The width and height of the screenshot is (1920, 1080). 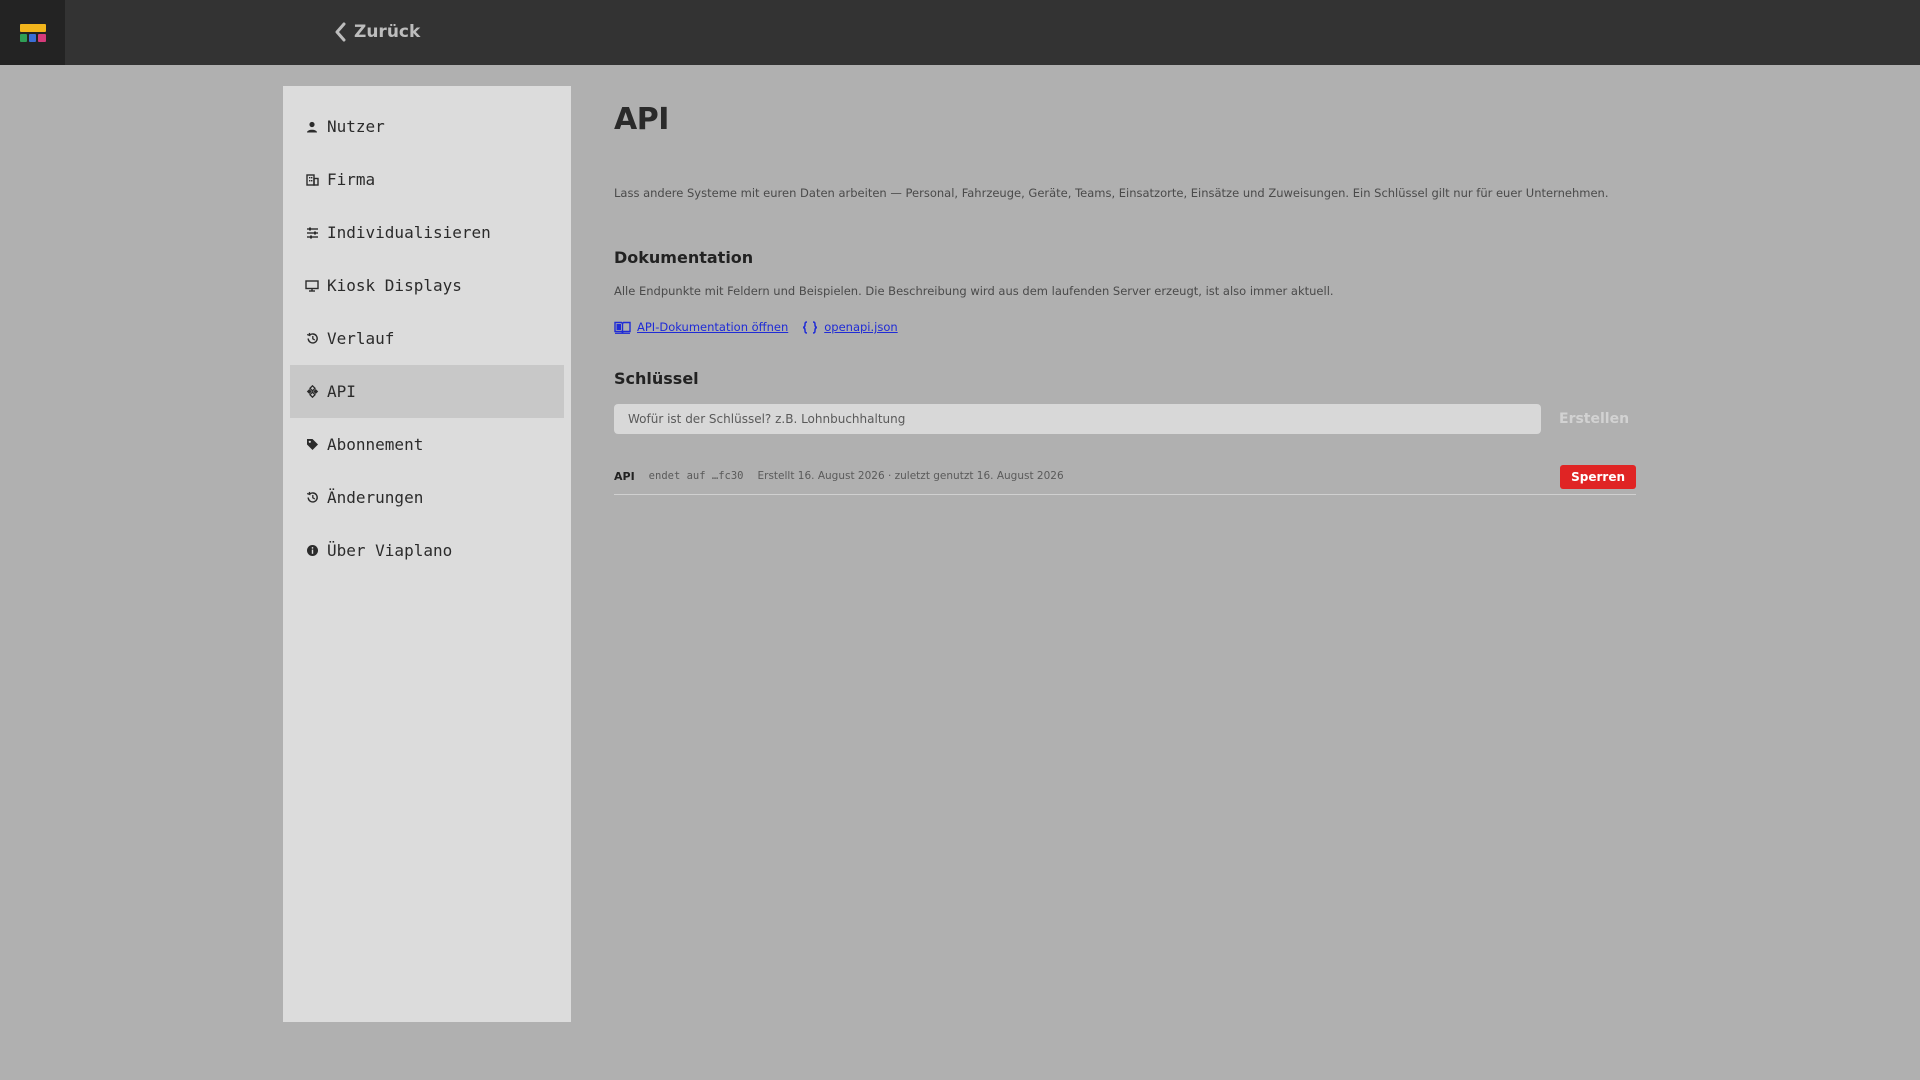 I want to click on sidebar-item-label: Nutzer, so click(x=356, y=126).